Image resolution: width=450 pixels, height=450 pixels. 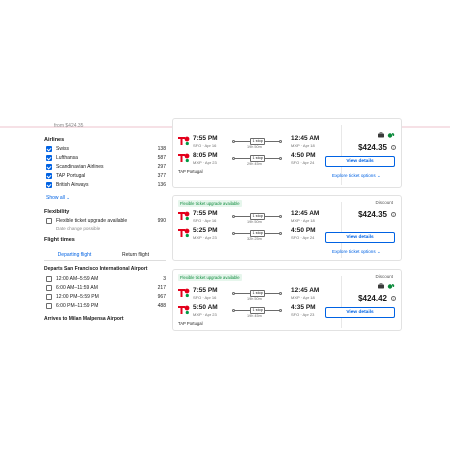 What do you see at coordinates (257, 313) in the screenshot?
I see `route-line: 1 stop 19h 45m` at bounding box center [257, 313].